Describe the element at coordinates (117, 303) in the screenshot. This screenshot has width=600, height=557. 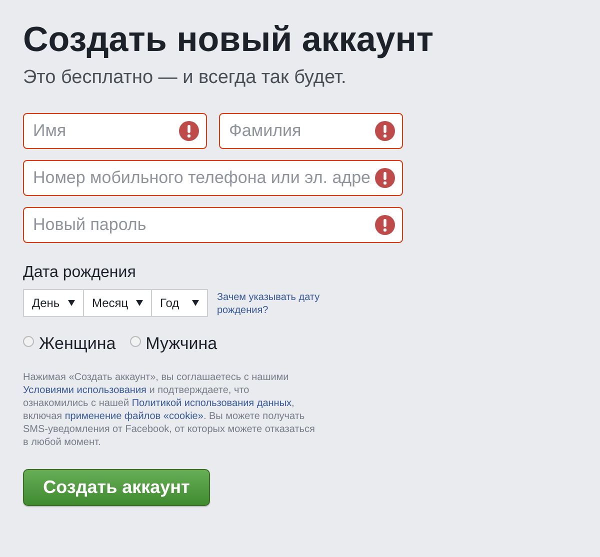
I see `date-select: Месяц` at that location.